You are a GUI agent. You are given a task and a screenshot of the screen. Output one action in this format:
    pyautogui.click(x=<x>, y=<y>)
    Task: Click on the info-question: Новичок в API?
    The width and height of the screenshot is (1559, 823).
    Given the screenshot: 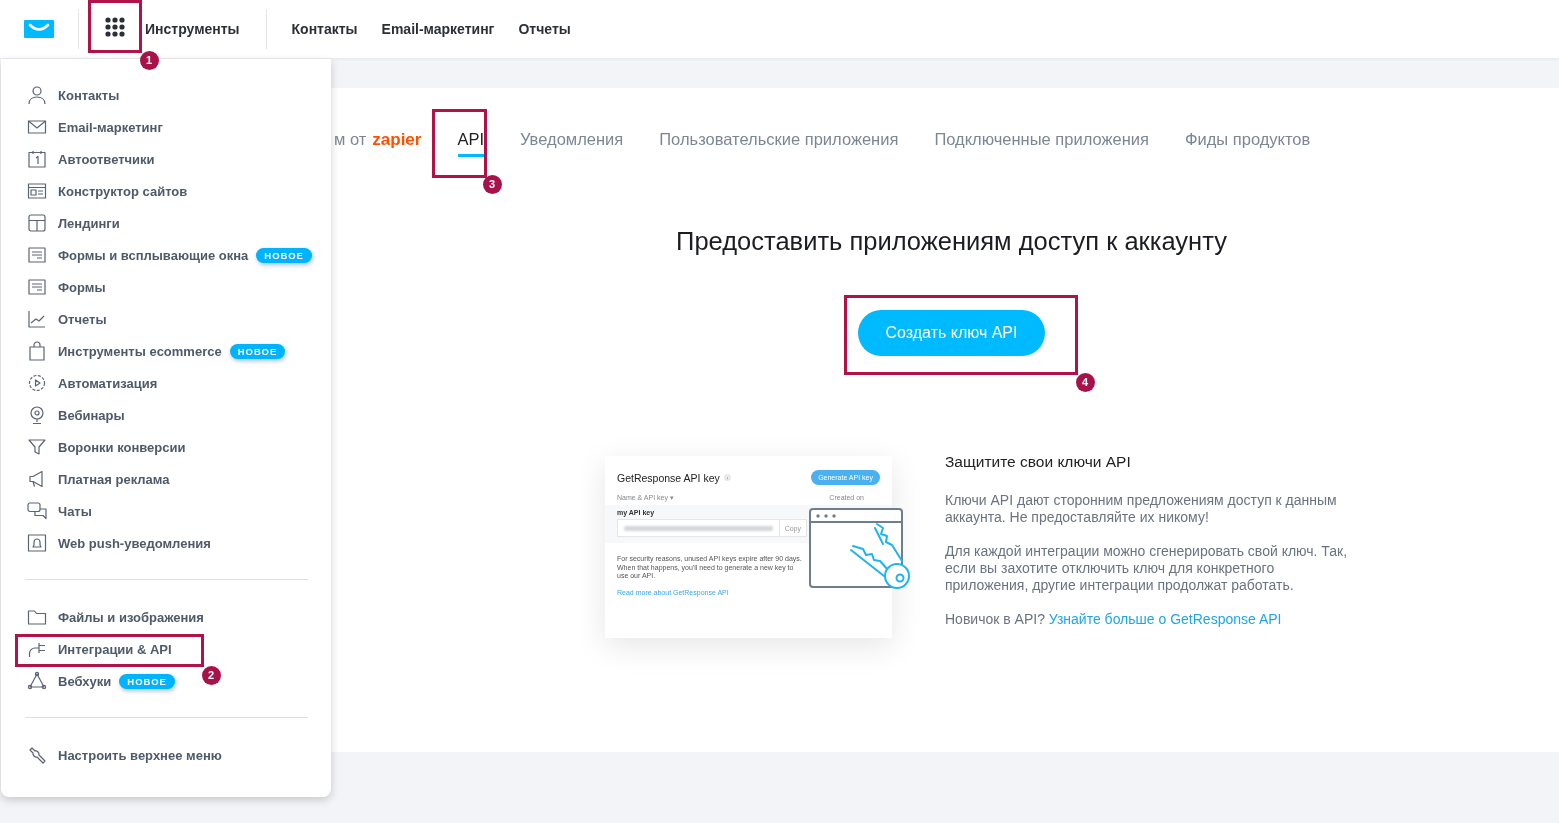 What is the action you would take?
    pyautogui.click(x=995, y=619)
    